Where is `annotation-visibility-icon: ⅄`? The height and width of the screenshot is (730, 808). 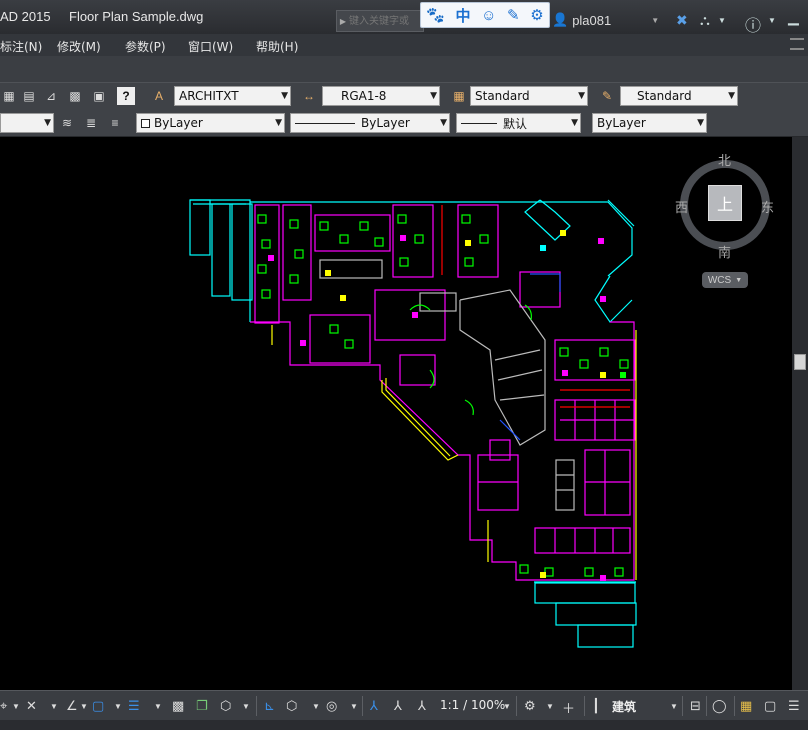 annotation-visibility-icon: ⅄ is located at coordinates (374, 706).